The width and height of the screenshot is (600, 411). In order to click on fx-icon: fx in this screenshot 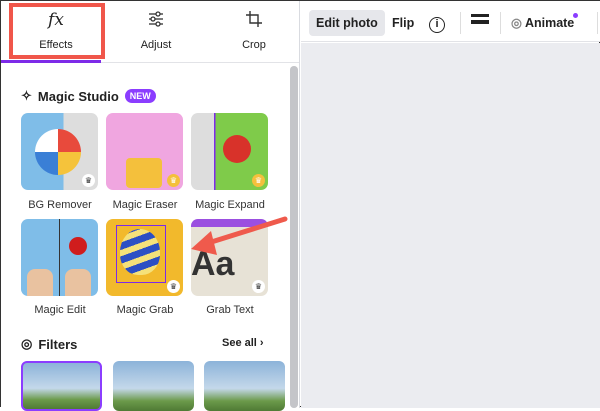, I will do `click(56, 20)`.